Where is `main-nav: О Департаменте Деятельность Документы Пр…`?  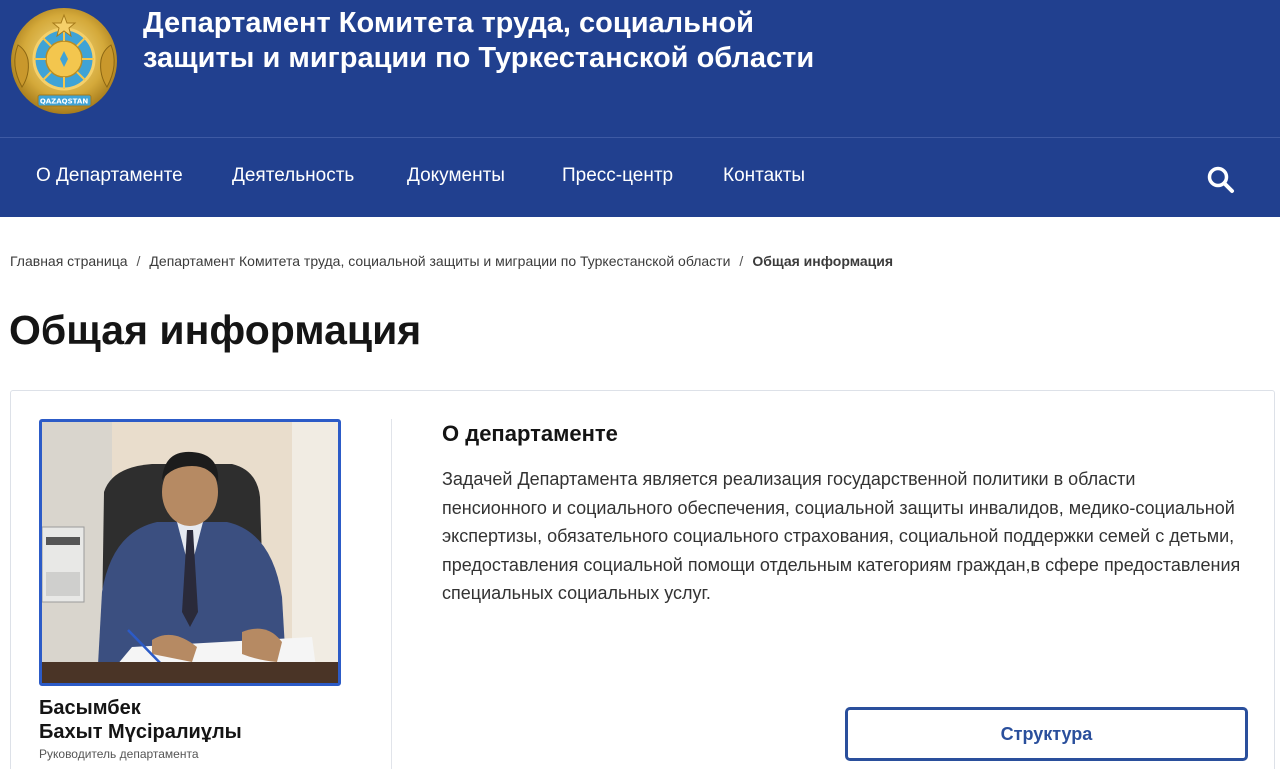
main-nav: О Департаменте Деятельность Документы Пр… is located at coordinates (640, 178).